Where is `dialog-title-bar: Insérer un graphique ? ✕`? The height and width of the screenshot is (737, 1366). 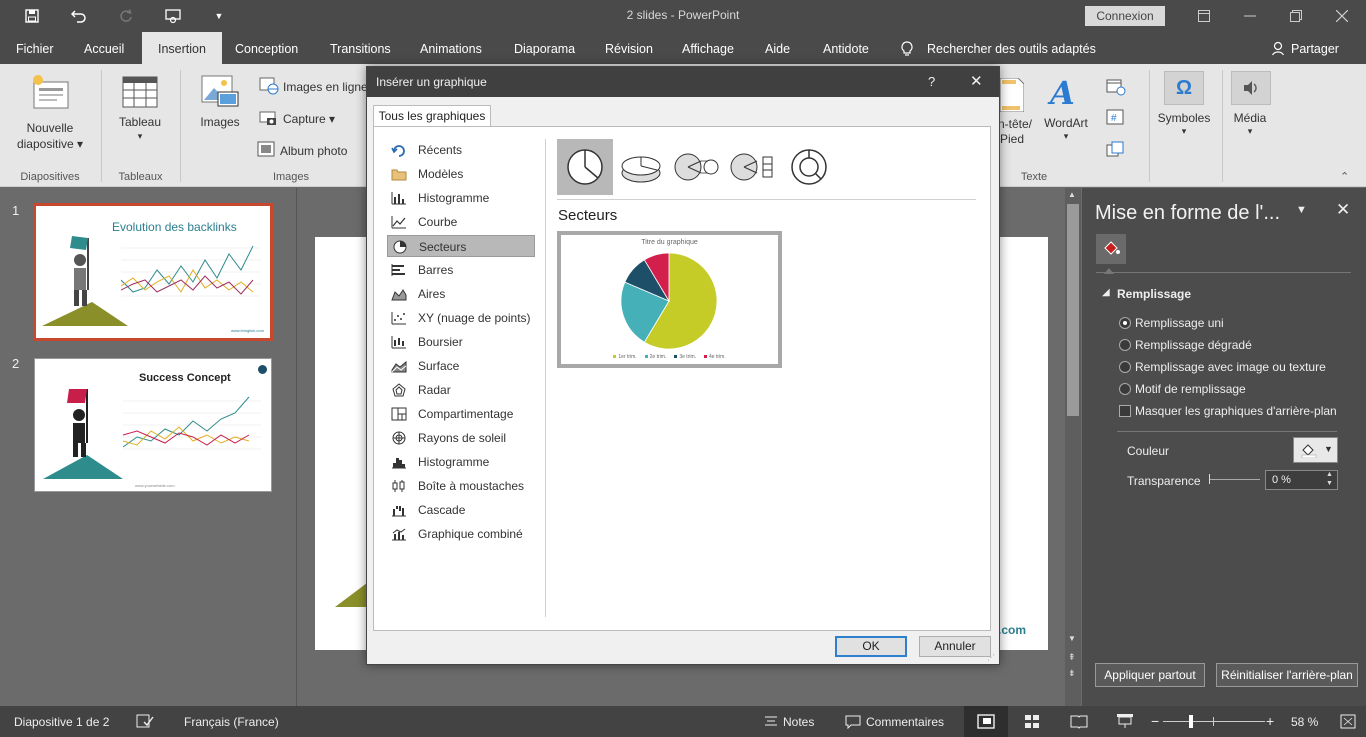
dialog-title-bar: Insérer un graphique ? ✕ is located at coordinates (683, 82).